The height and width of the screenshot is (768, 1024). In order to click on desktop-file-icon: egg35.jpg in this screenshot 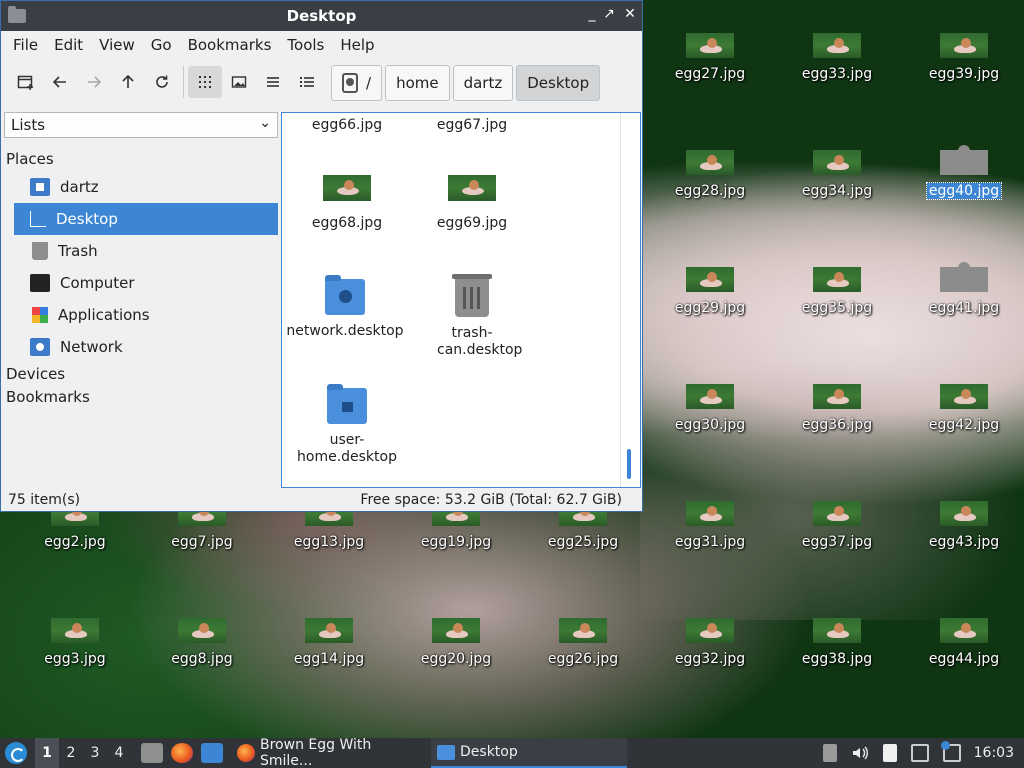, I will do `click(837, 291)`.